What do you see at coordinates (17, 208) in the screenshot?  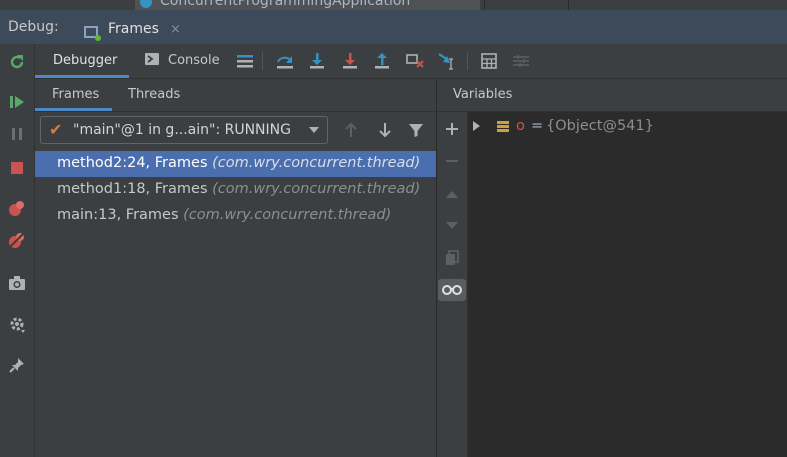 I see `view-breakpoints-icon` at bounding box center [17, 208].